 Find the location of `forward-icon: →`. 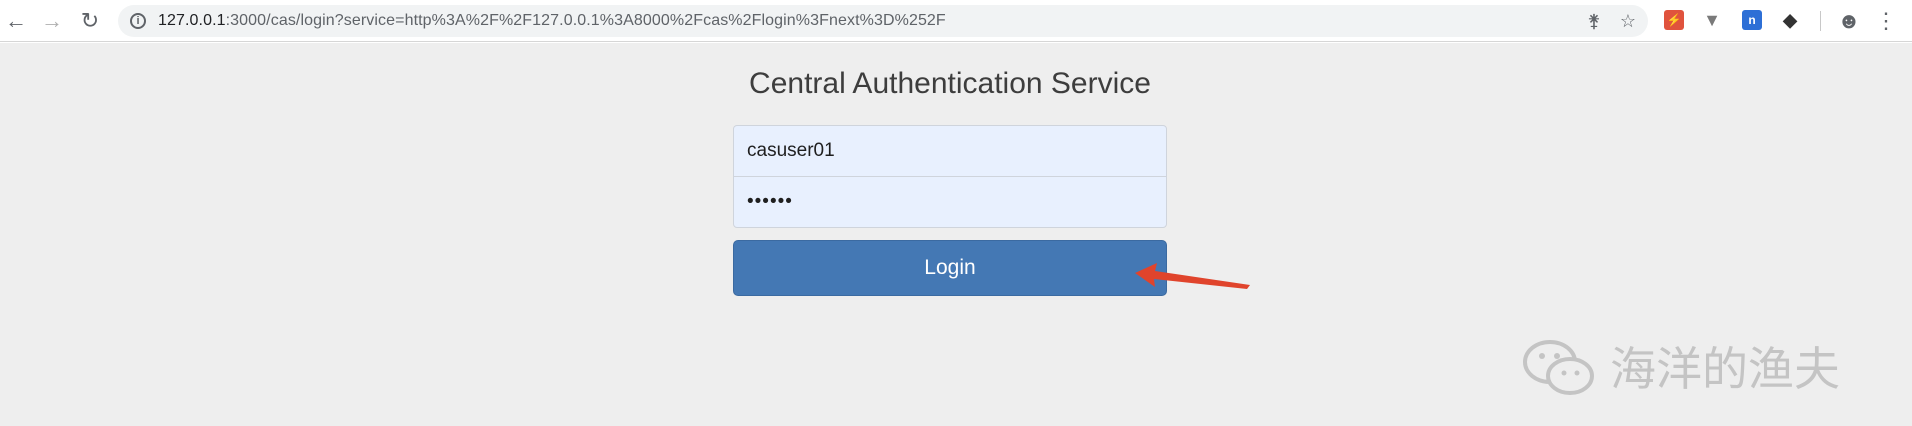

forward-icon: → is located at coordinates (52, 21).